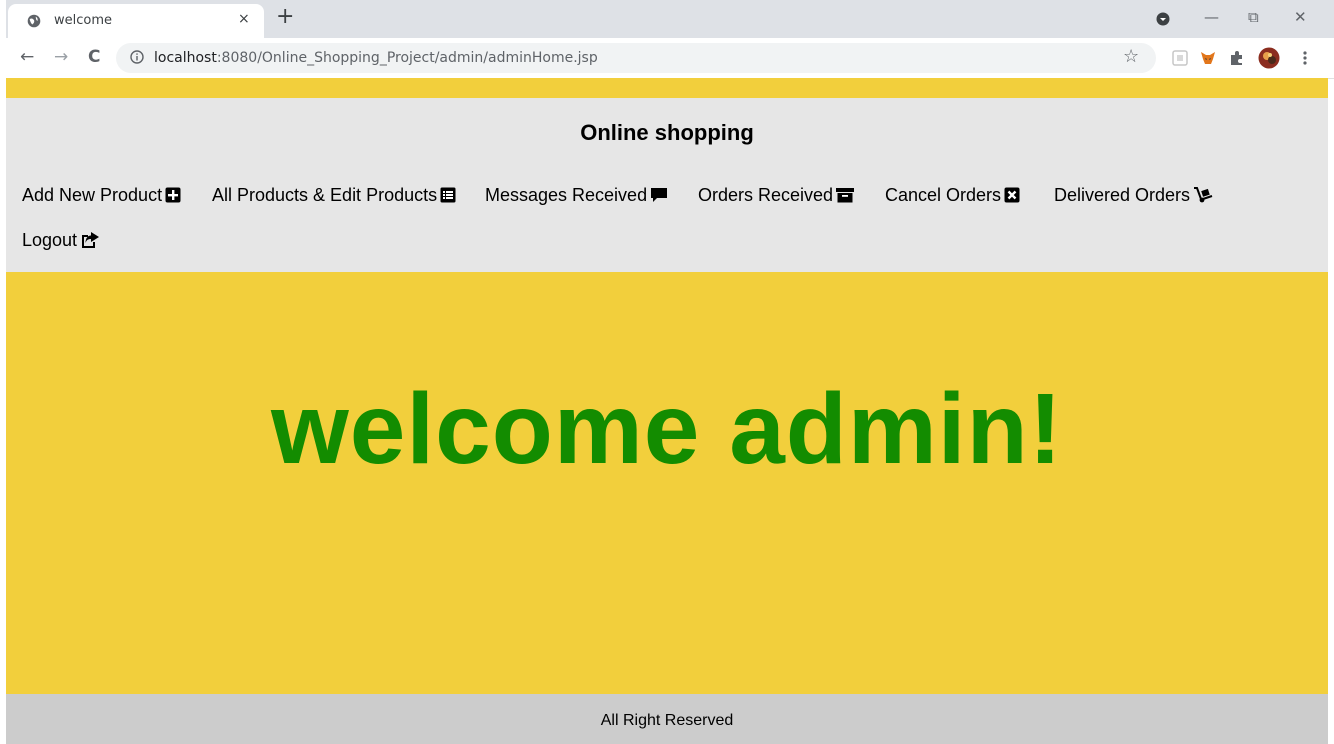  I want to click on forward-button: →, so click(61, 57).